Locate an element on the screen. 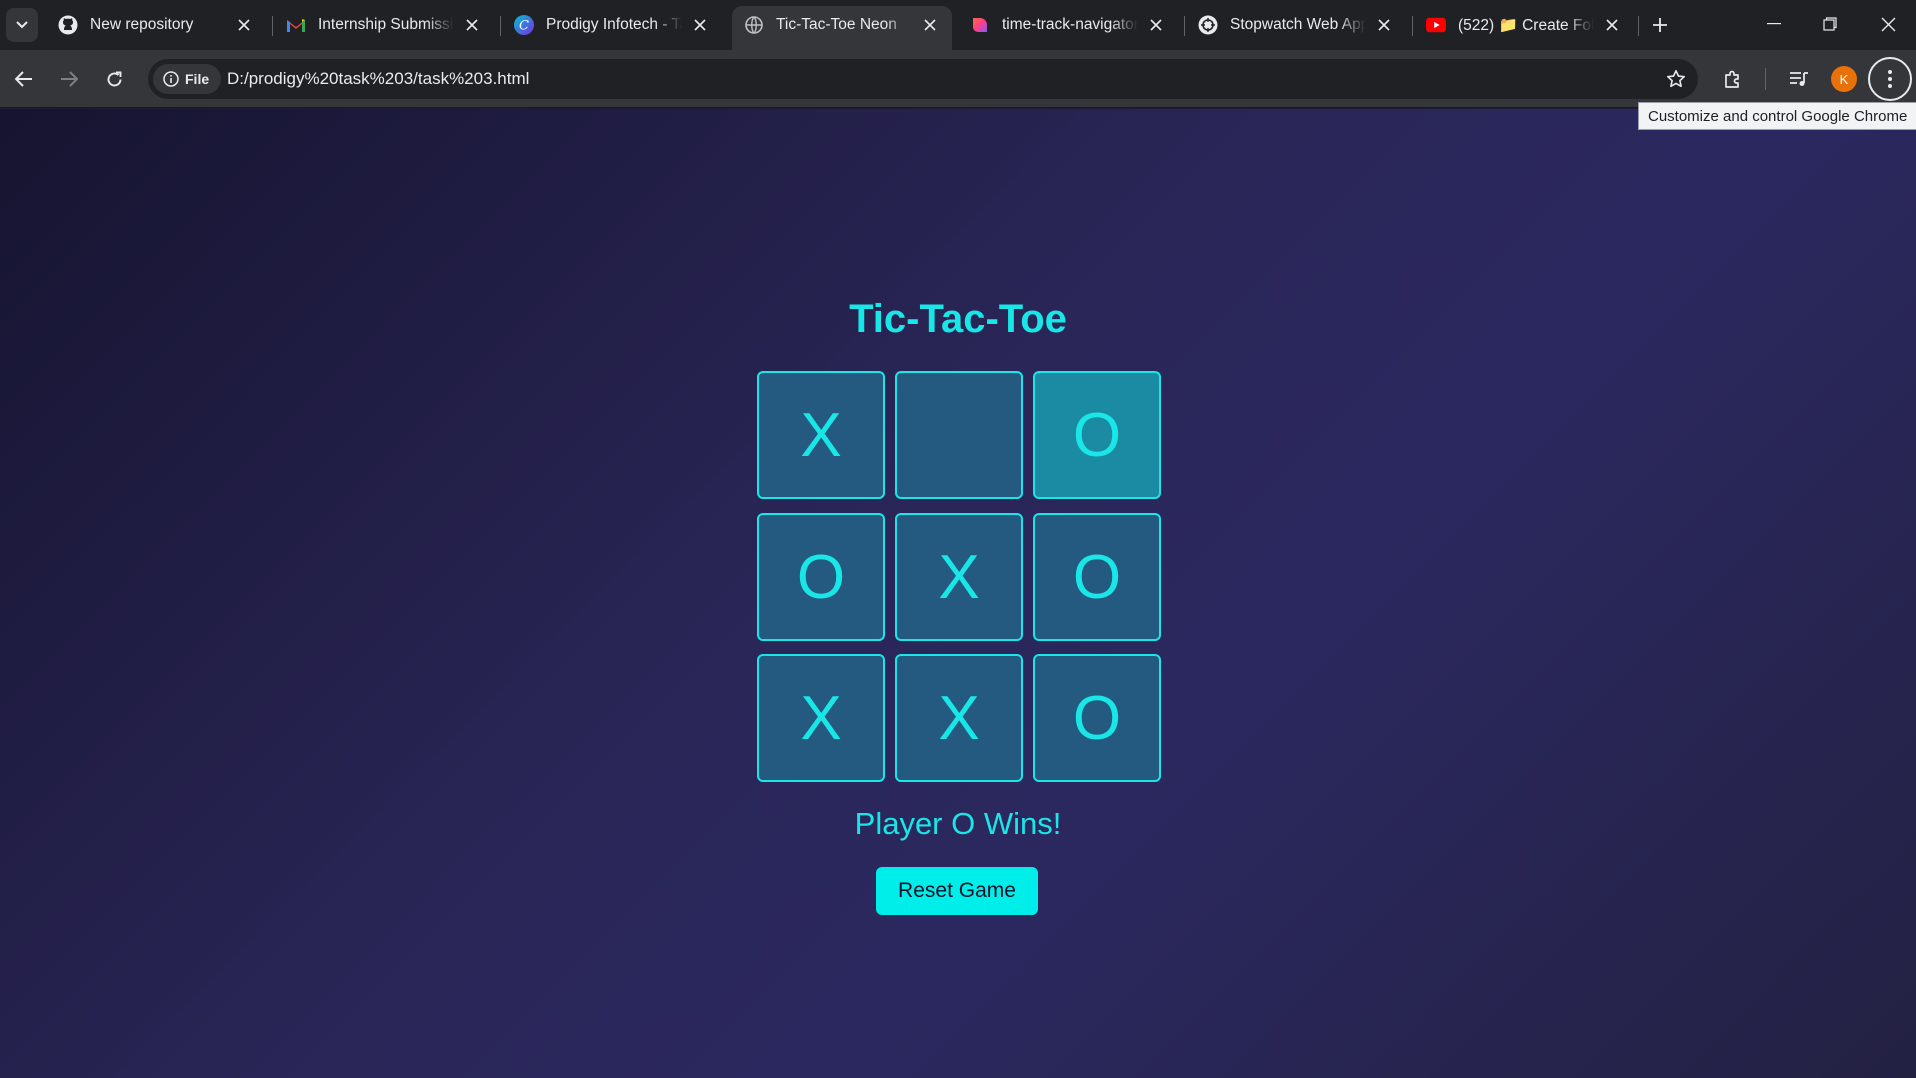  tab-title: New repository is located at coordinates (142, 24).